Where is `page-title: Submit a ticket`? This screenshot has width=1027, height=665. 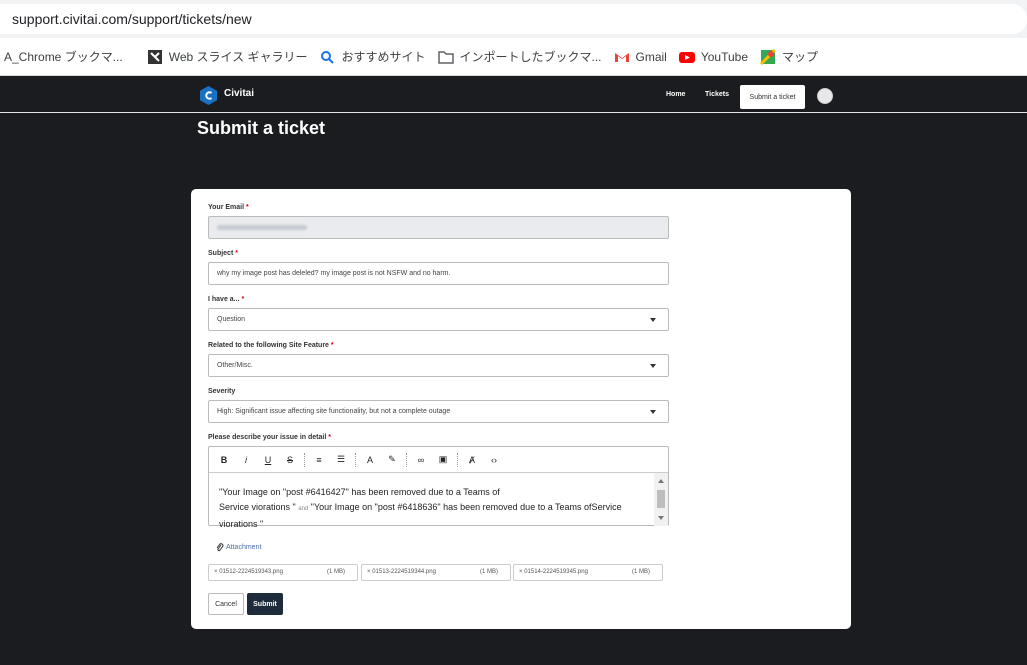 page-title: Submit a ticket is located at coordinates (261, 128).